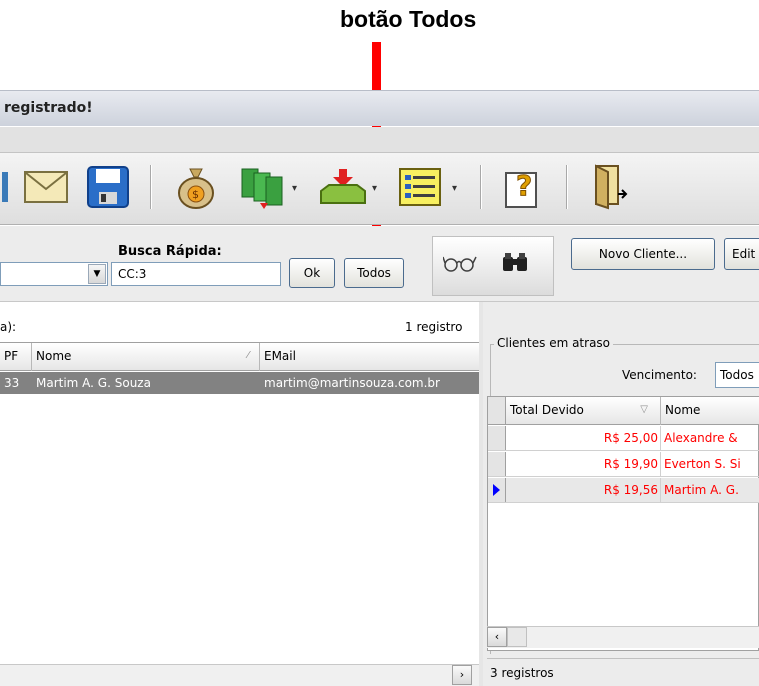  I want to click on toolbar: $ ▾ ▾ ▾ ?, so click(379, 189).